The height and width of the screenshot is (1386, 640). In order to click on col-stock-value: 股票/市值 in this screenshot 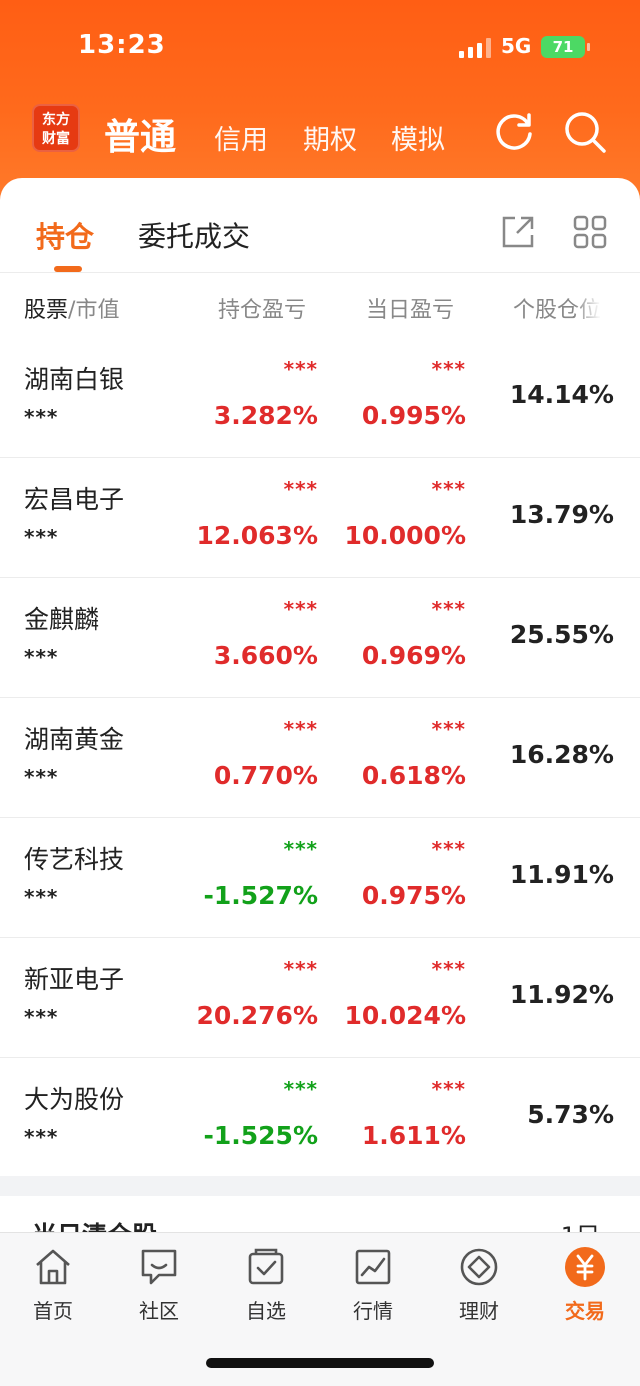, I will do `click(71, 308)`.